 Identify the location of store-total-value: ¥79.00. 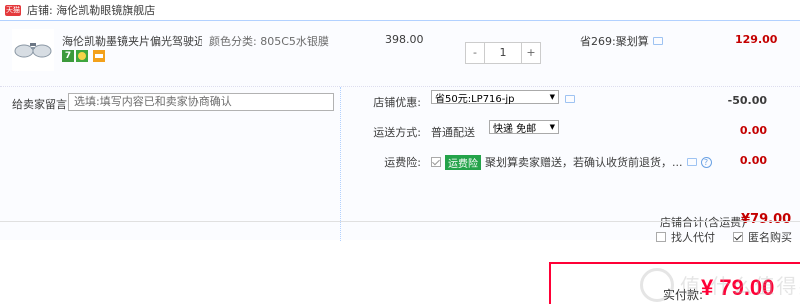
(766, 219).